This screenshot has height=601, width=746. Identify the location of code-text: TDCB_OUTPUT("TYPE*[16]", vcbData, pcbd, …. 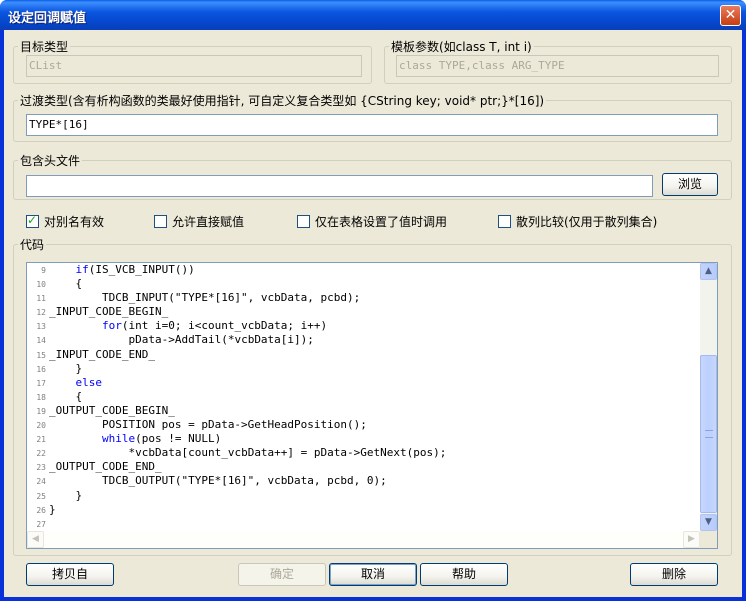
(244, 481).